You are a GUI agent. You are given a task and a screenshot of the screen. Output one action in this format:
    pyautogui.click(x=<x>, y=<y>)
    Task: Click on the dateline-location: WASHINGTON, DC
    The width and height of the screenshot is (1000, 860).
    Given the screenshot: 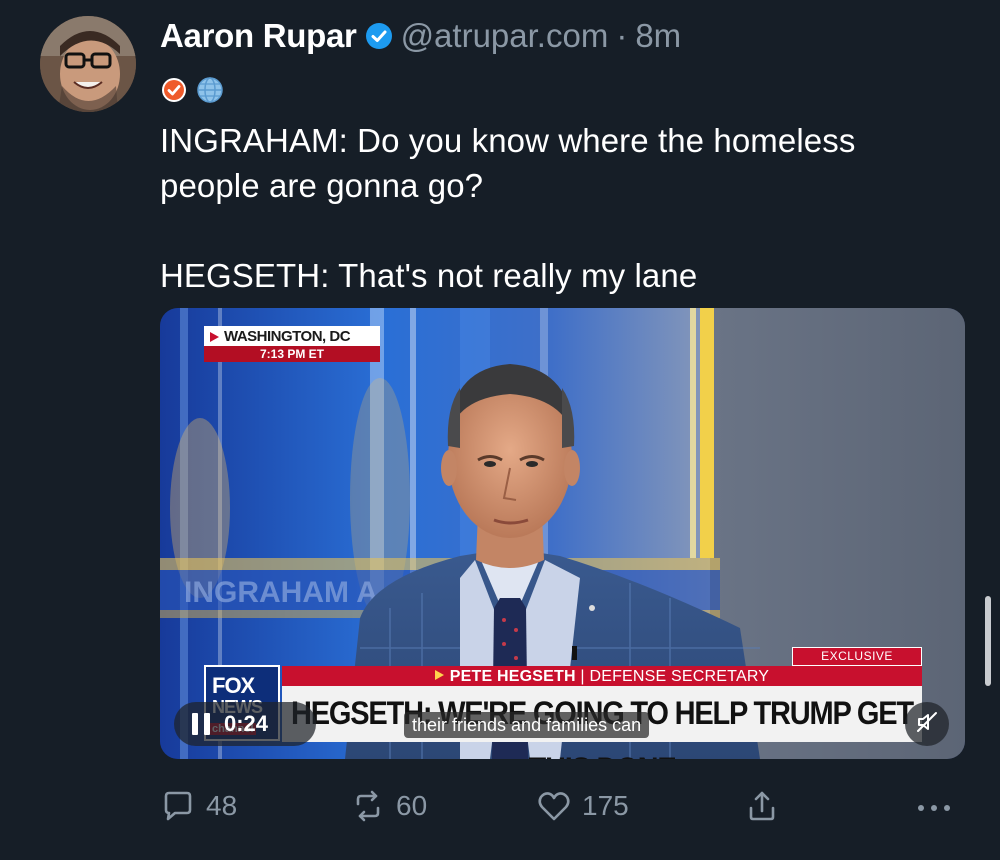 What is the action you would take?
    pyautogui.click(x=292, y=336)
    